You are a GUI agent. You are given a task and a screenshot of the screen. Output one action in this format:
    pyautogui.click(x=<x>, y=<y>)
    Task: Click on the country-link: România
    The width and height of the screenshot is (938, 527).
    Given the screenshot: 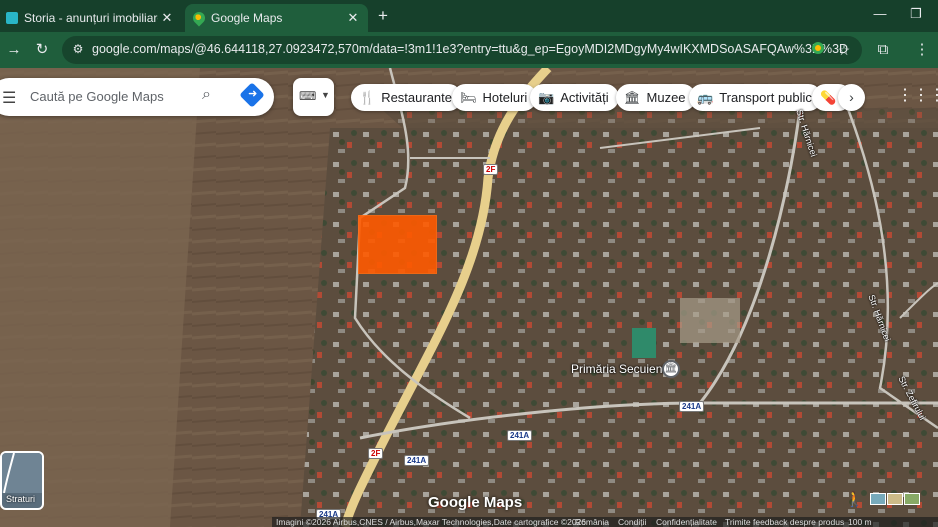 What is the action you would take?
    pyautogui.click(x=592, y=522)
    